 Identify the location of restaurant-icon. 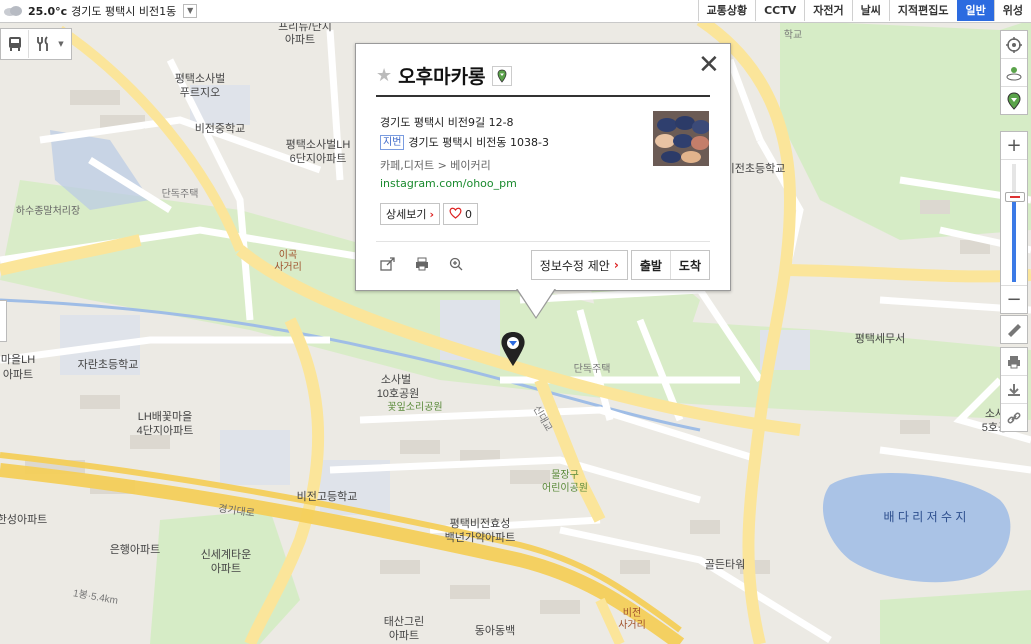
(42, 44).